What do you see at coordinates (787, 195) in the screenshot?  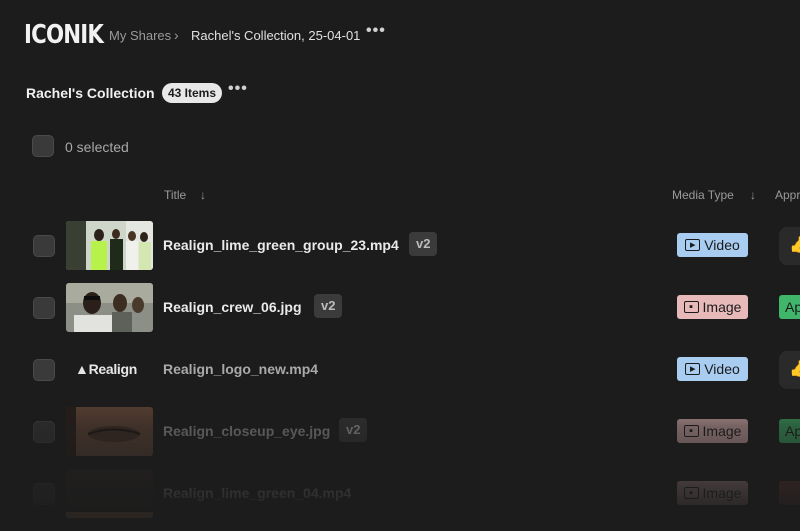 I see `column-header-approval: Appr` at bounding box center [787, 195].